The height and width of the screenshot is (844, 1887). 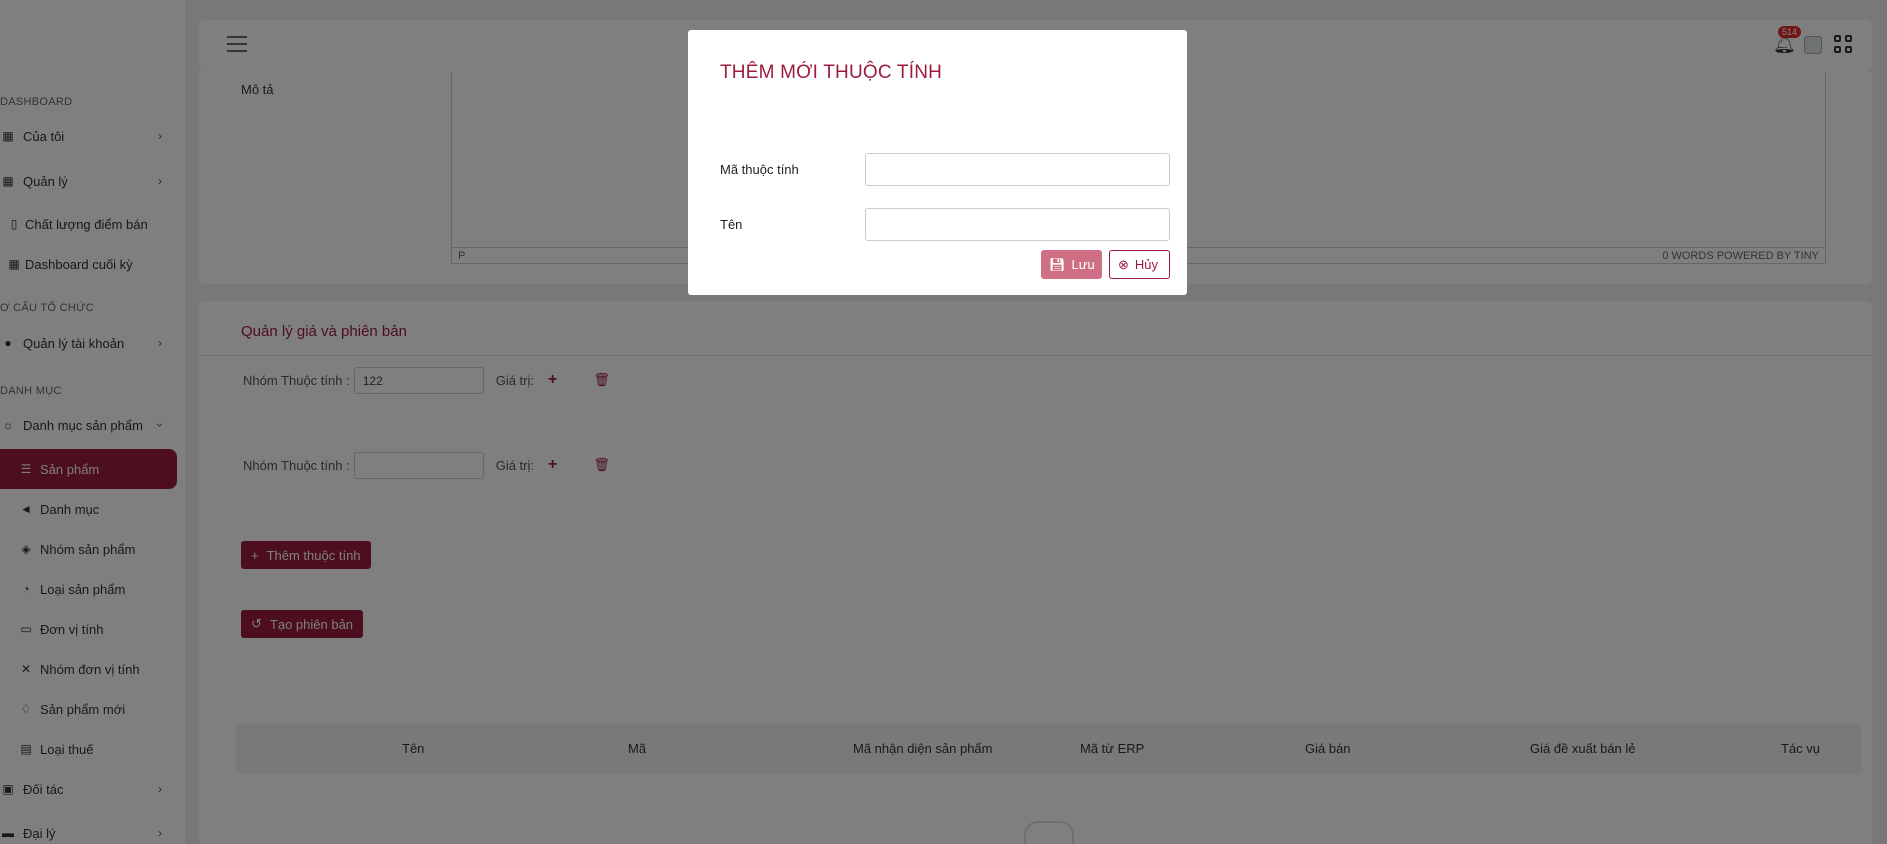 I want to click on close-circle-icon: ⊗, so click(x=1123, y=264).